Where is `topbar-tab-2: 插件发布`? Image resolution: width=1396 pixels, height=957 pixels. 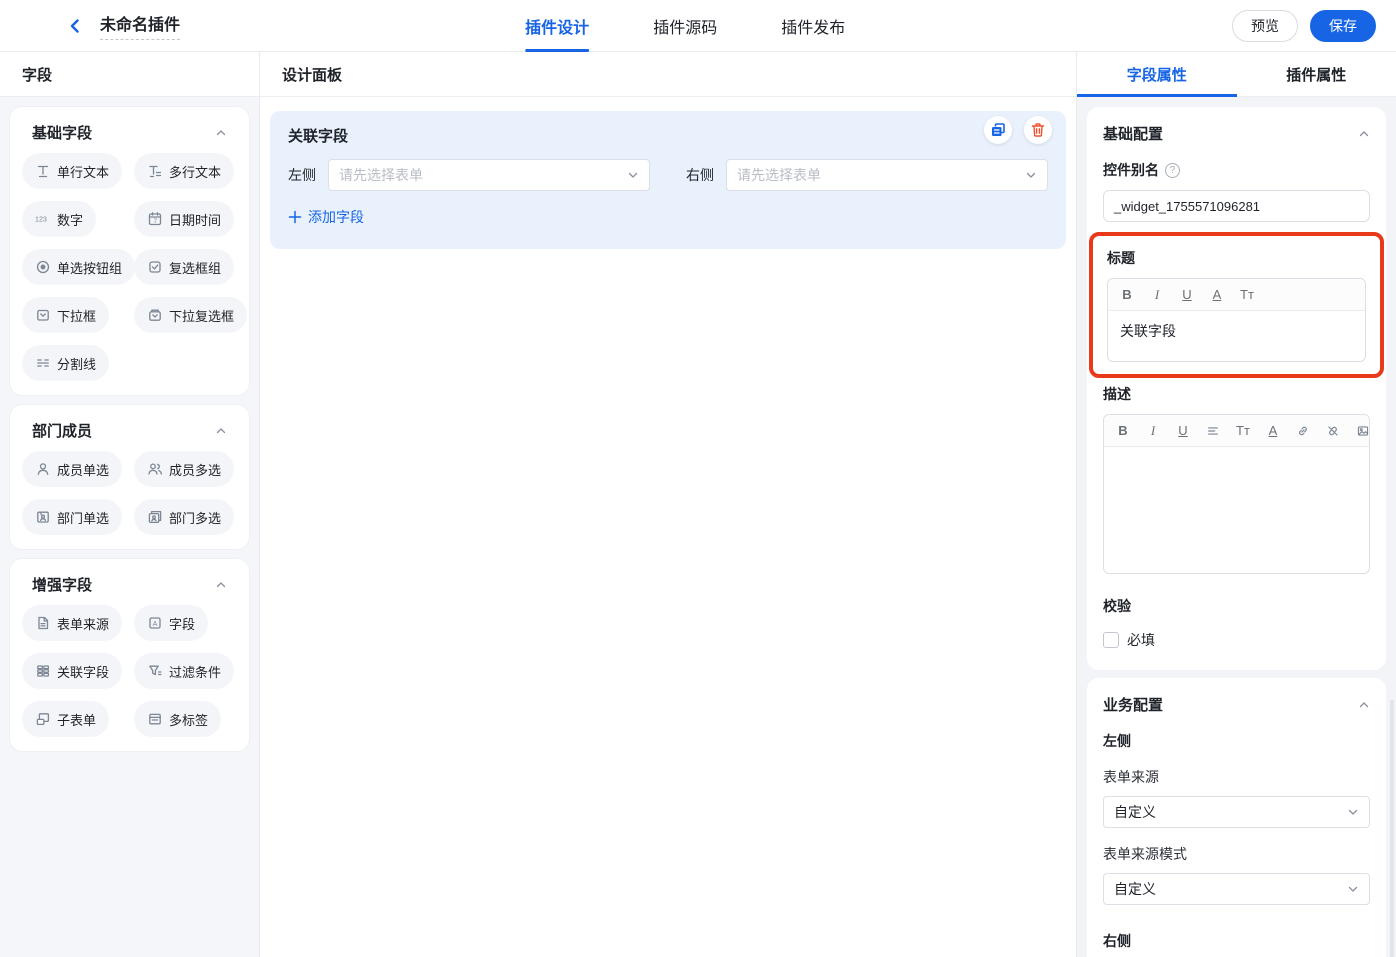
topbar-tab-2: 插件发布 is located at coordinates (813, 26).